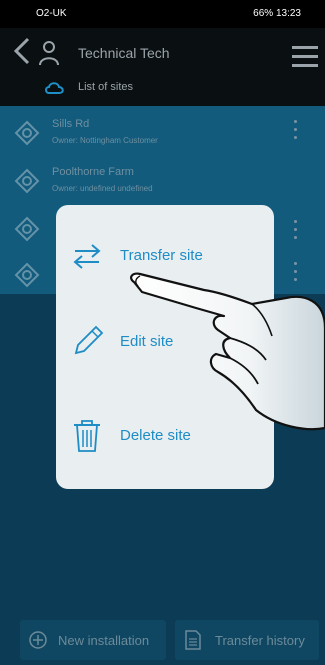 This screenshot has height=665, width=325. What do you see at coordinates (71, 124) in the screenshot?
I see `site-name: Sills Rd` at bounding box center [71, 124].